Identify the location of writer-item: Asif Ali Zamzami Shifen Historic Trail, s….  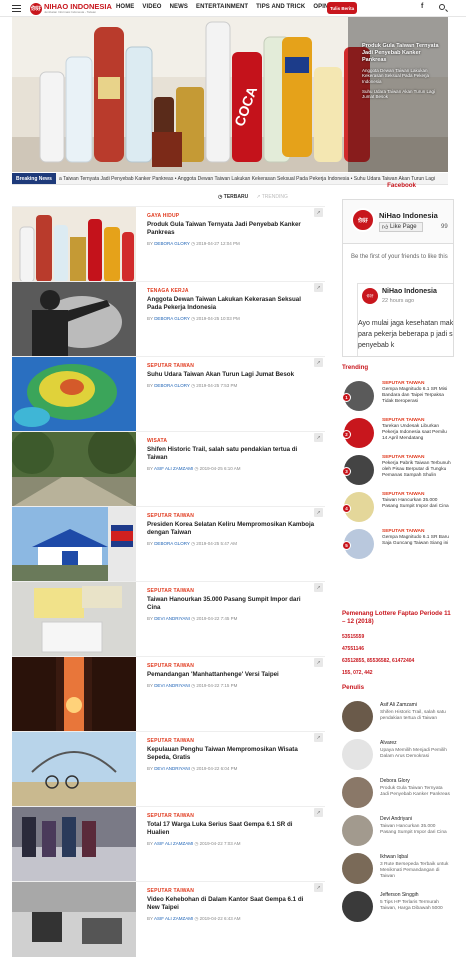
(398, 720).